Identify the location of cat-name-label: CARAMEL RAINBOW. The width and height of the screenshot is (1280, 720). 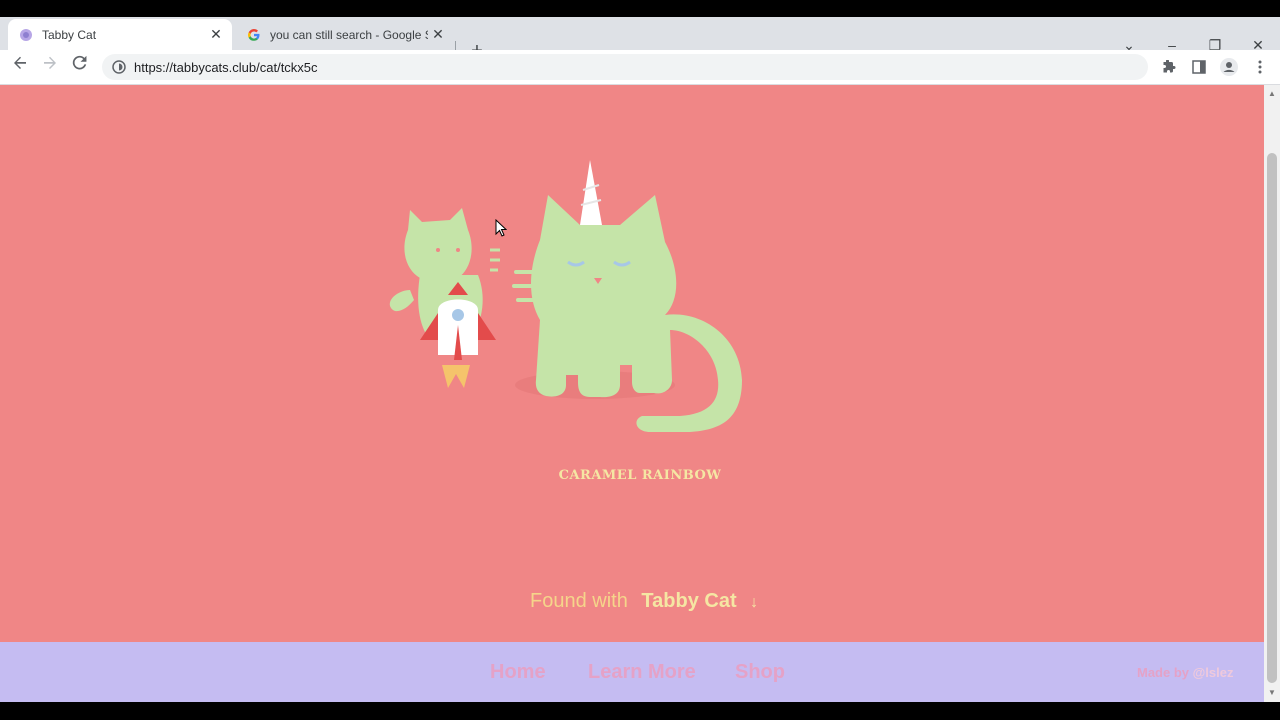
(640, 475).